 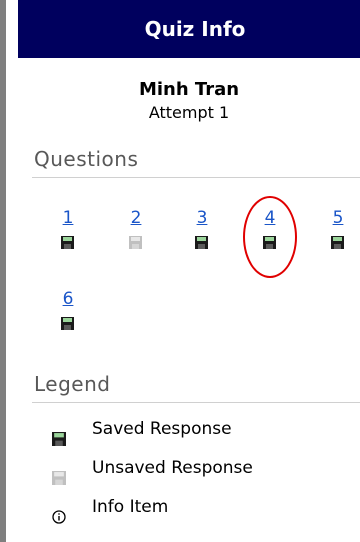 What do you see at coordinates (189, 89) in the screenshot?
I see `student-name: Minh Tran` at bounding box center [189, 89].